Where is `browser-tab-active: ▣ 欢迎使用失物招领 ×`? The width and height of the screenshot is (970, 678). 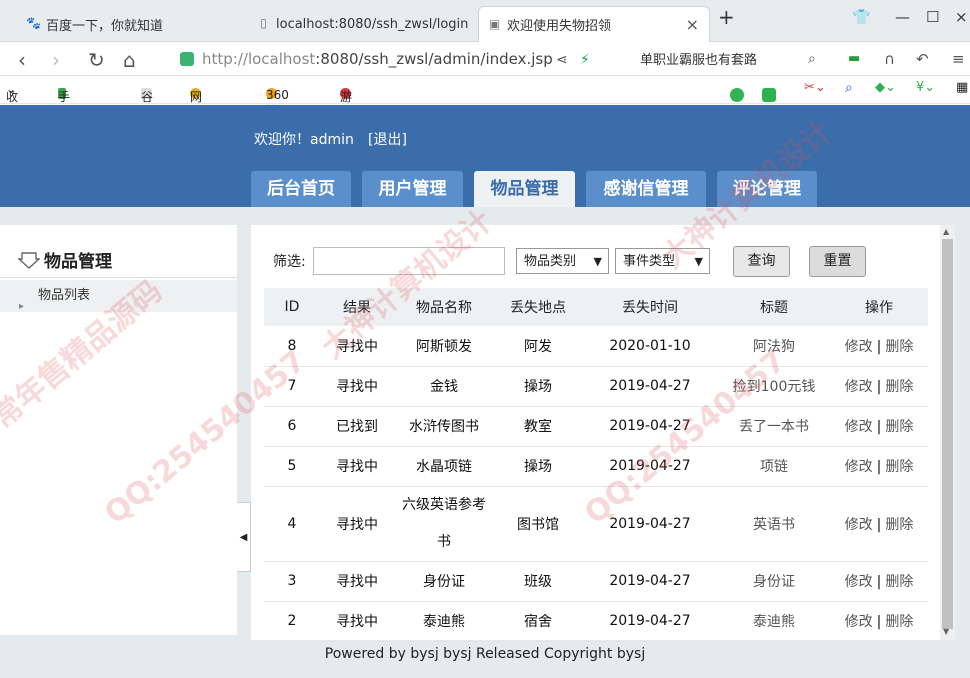 browser-tab-active: ▣ 欢迎使用失物招领 × is located at coordinates (594, 24).